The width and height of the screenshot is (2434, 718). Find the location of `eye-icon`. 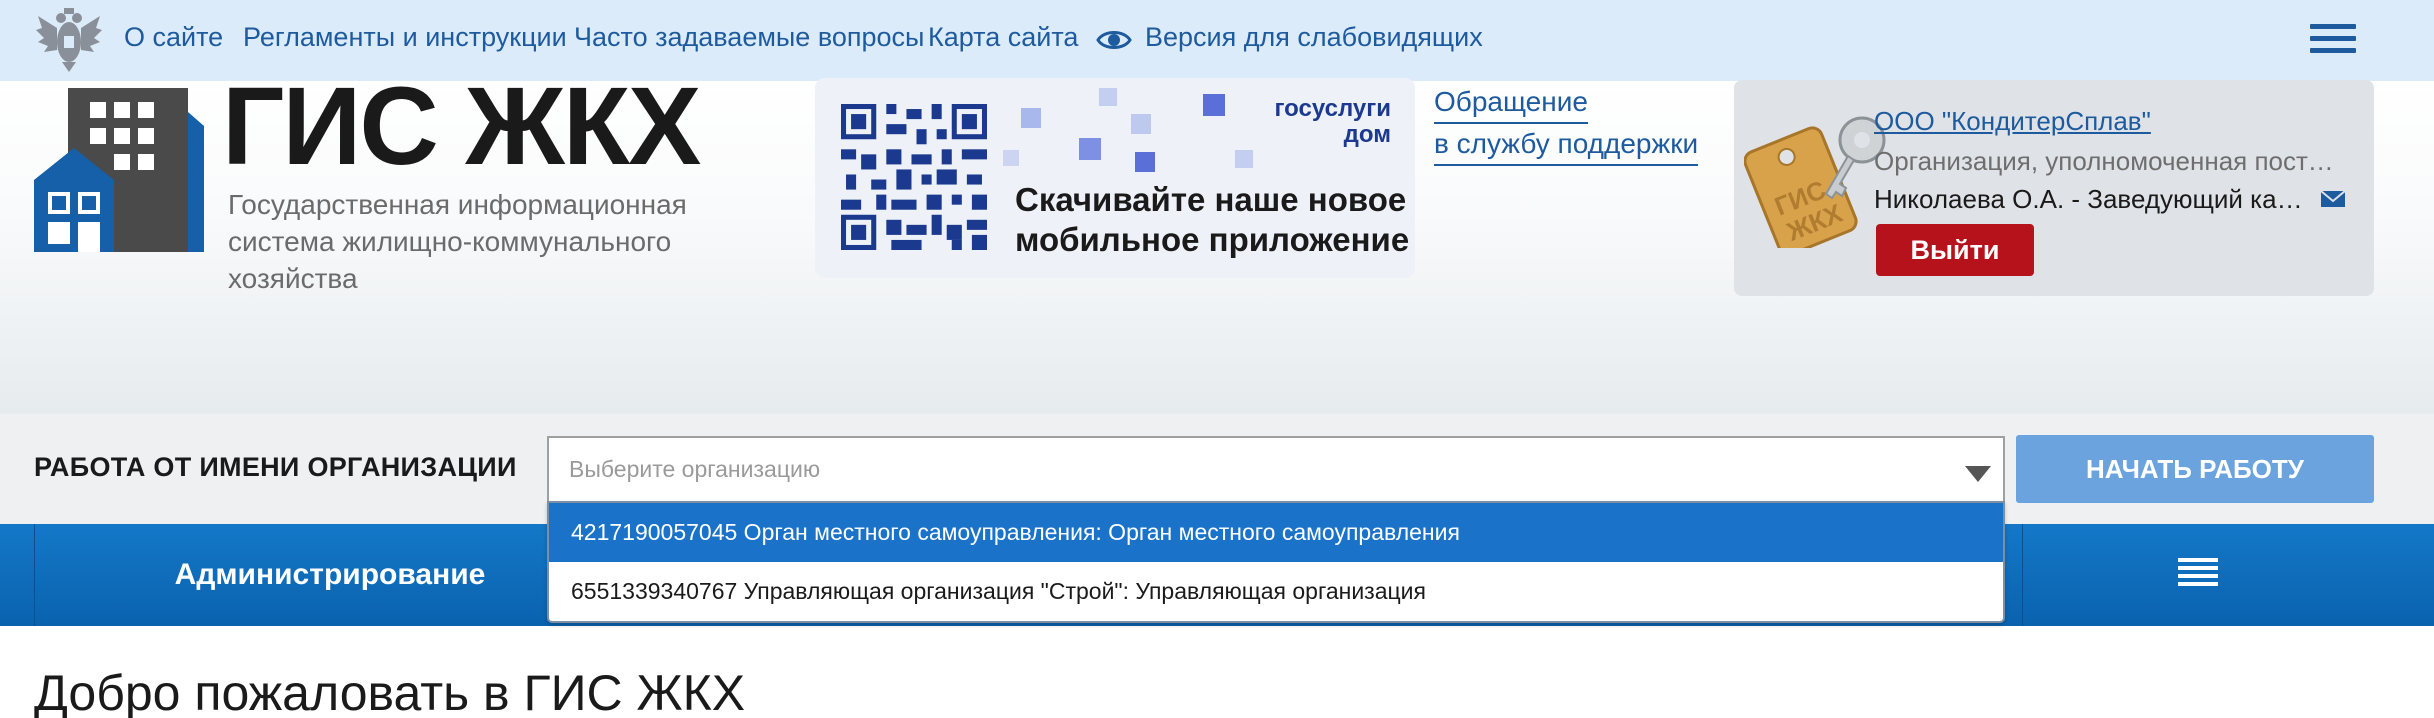

eye-icon is located at coordinates (1114, 40).